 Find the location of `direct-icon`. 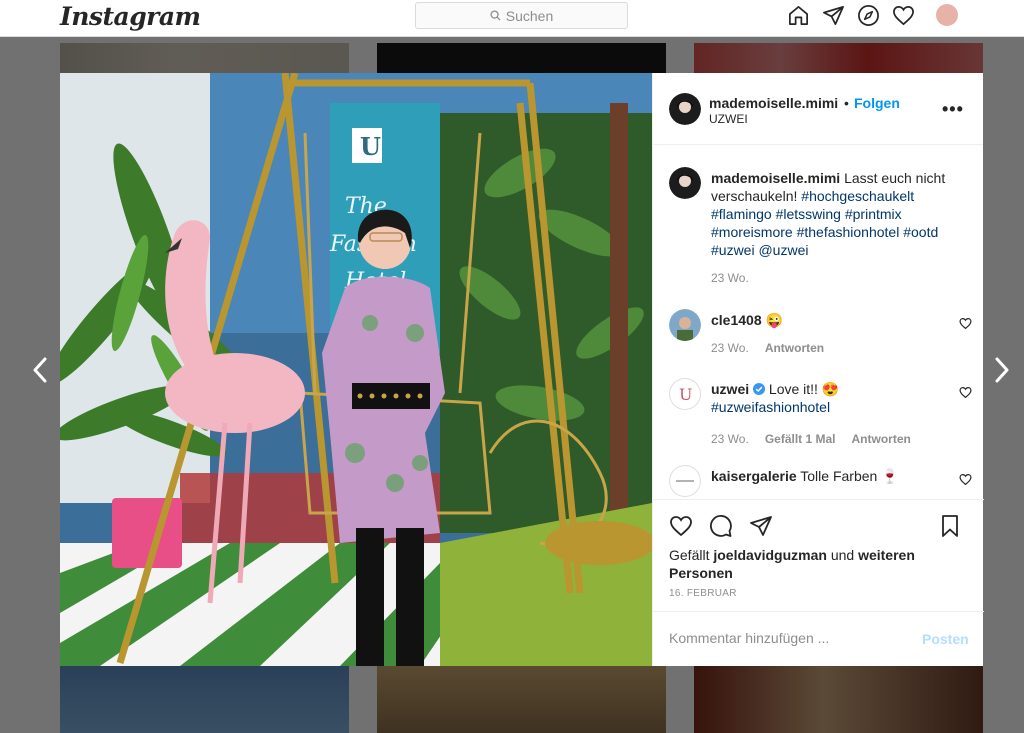

direct-icon is located at coordinates (833, 15).